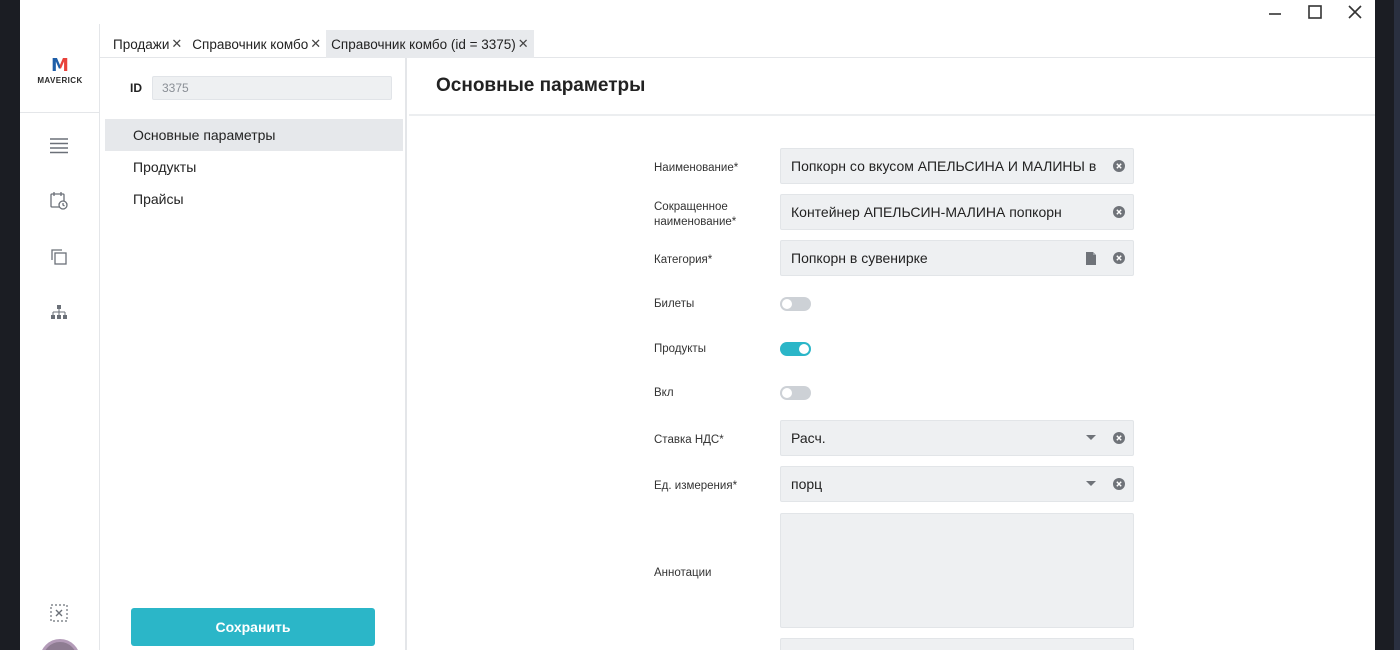 The height and width of the screenshot is (650, 1400). I want to click on main-header: Основные параметры, so click(892, 87).